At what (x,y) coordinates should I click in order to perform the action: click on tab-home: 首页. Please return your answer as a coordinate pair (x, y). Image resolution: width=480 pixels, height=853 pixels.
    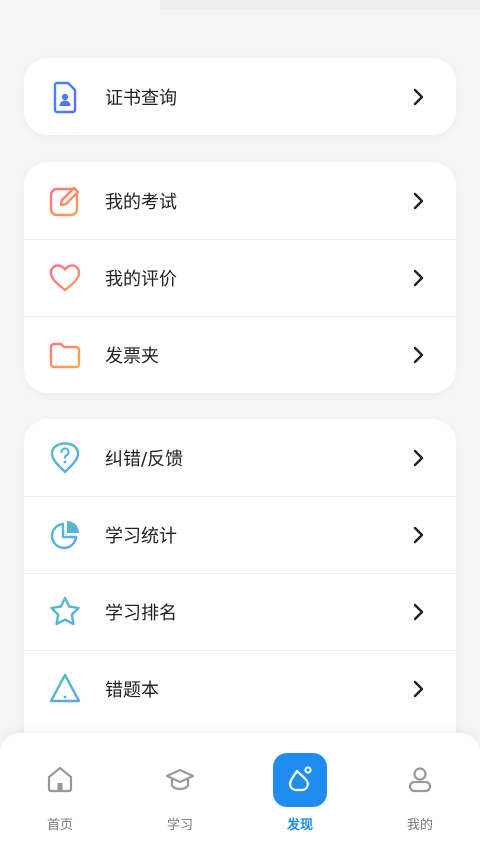
    Looking at the image, I should click on (60, 793).